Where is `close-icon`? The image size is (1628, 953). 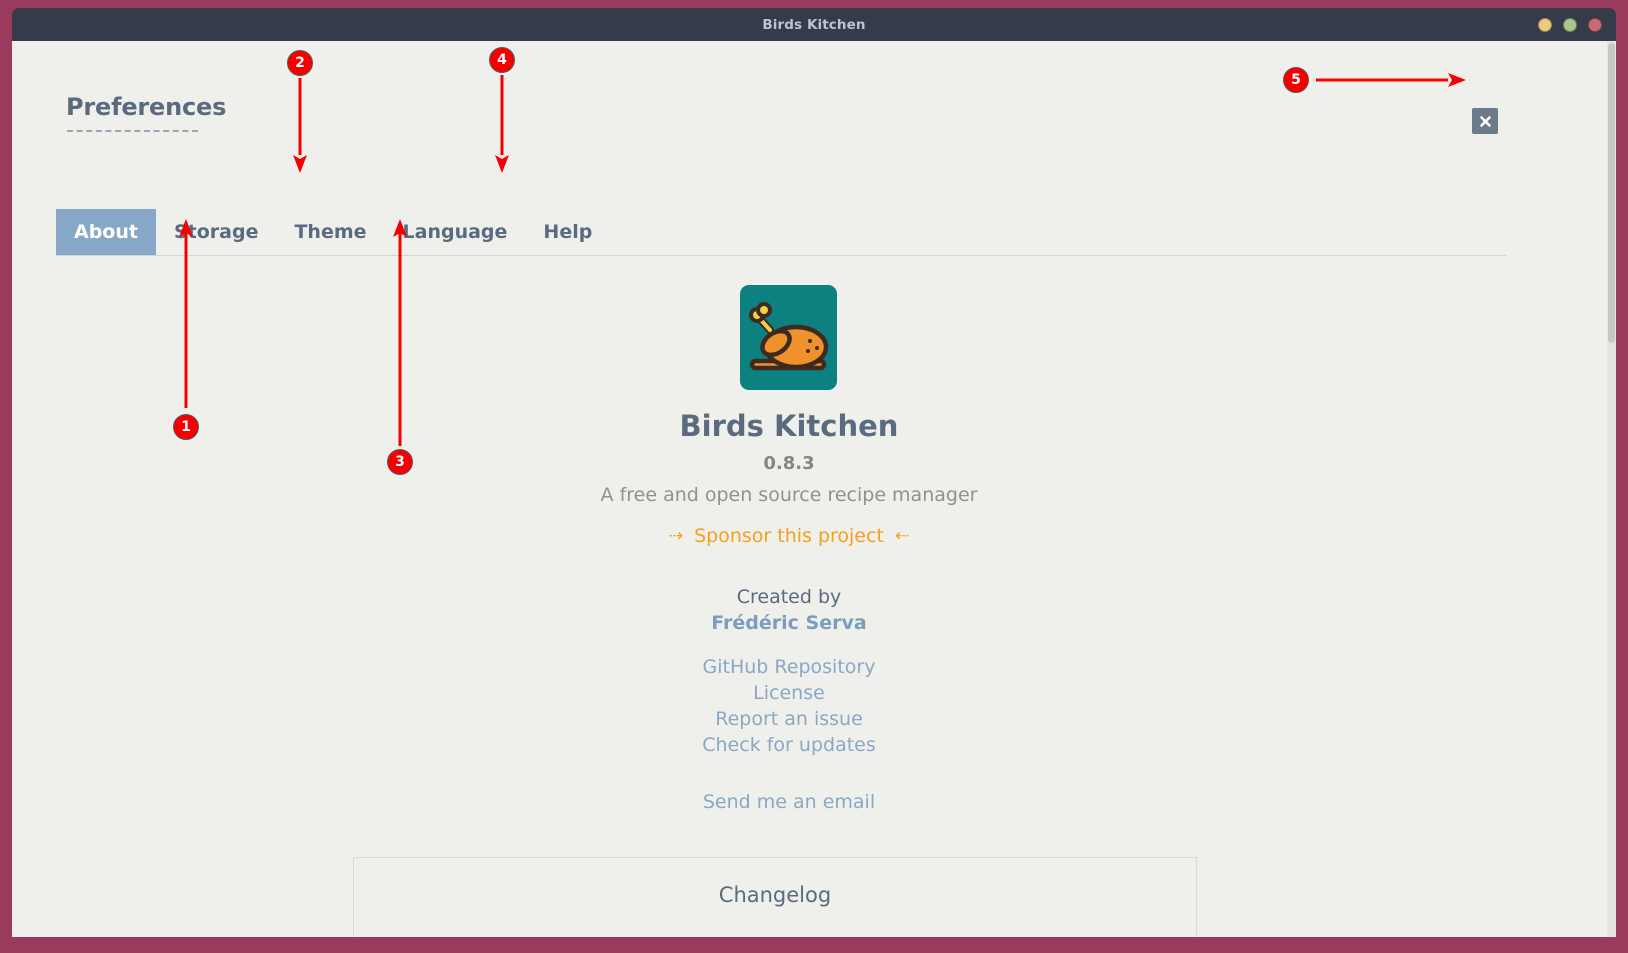 close-icon is located at coordinates (1485, 121).